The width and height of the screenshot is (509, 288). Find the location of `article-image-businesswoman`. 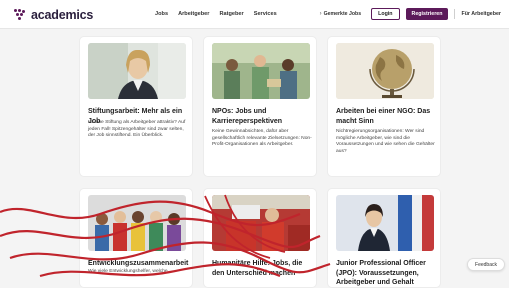

article-image-businesswoman is located at coordinates (137, 71).